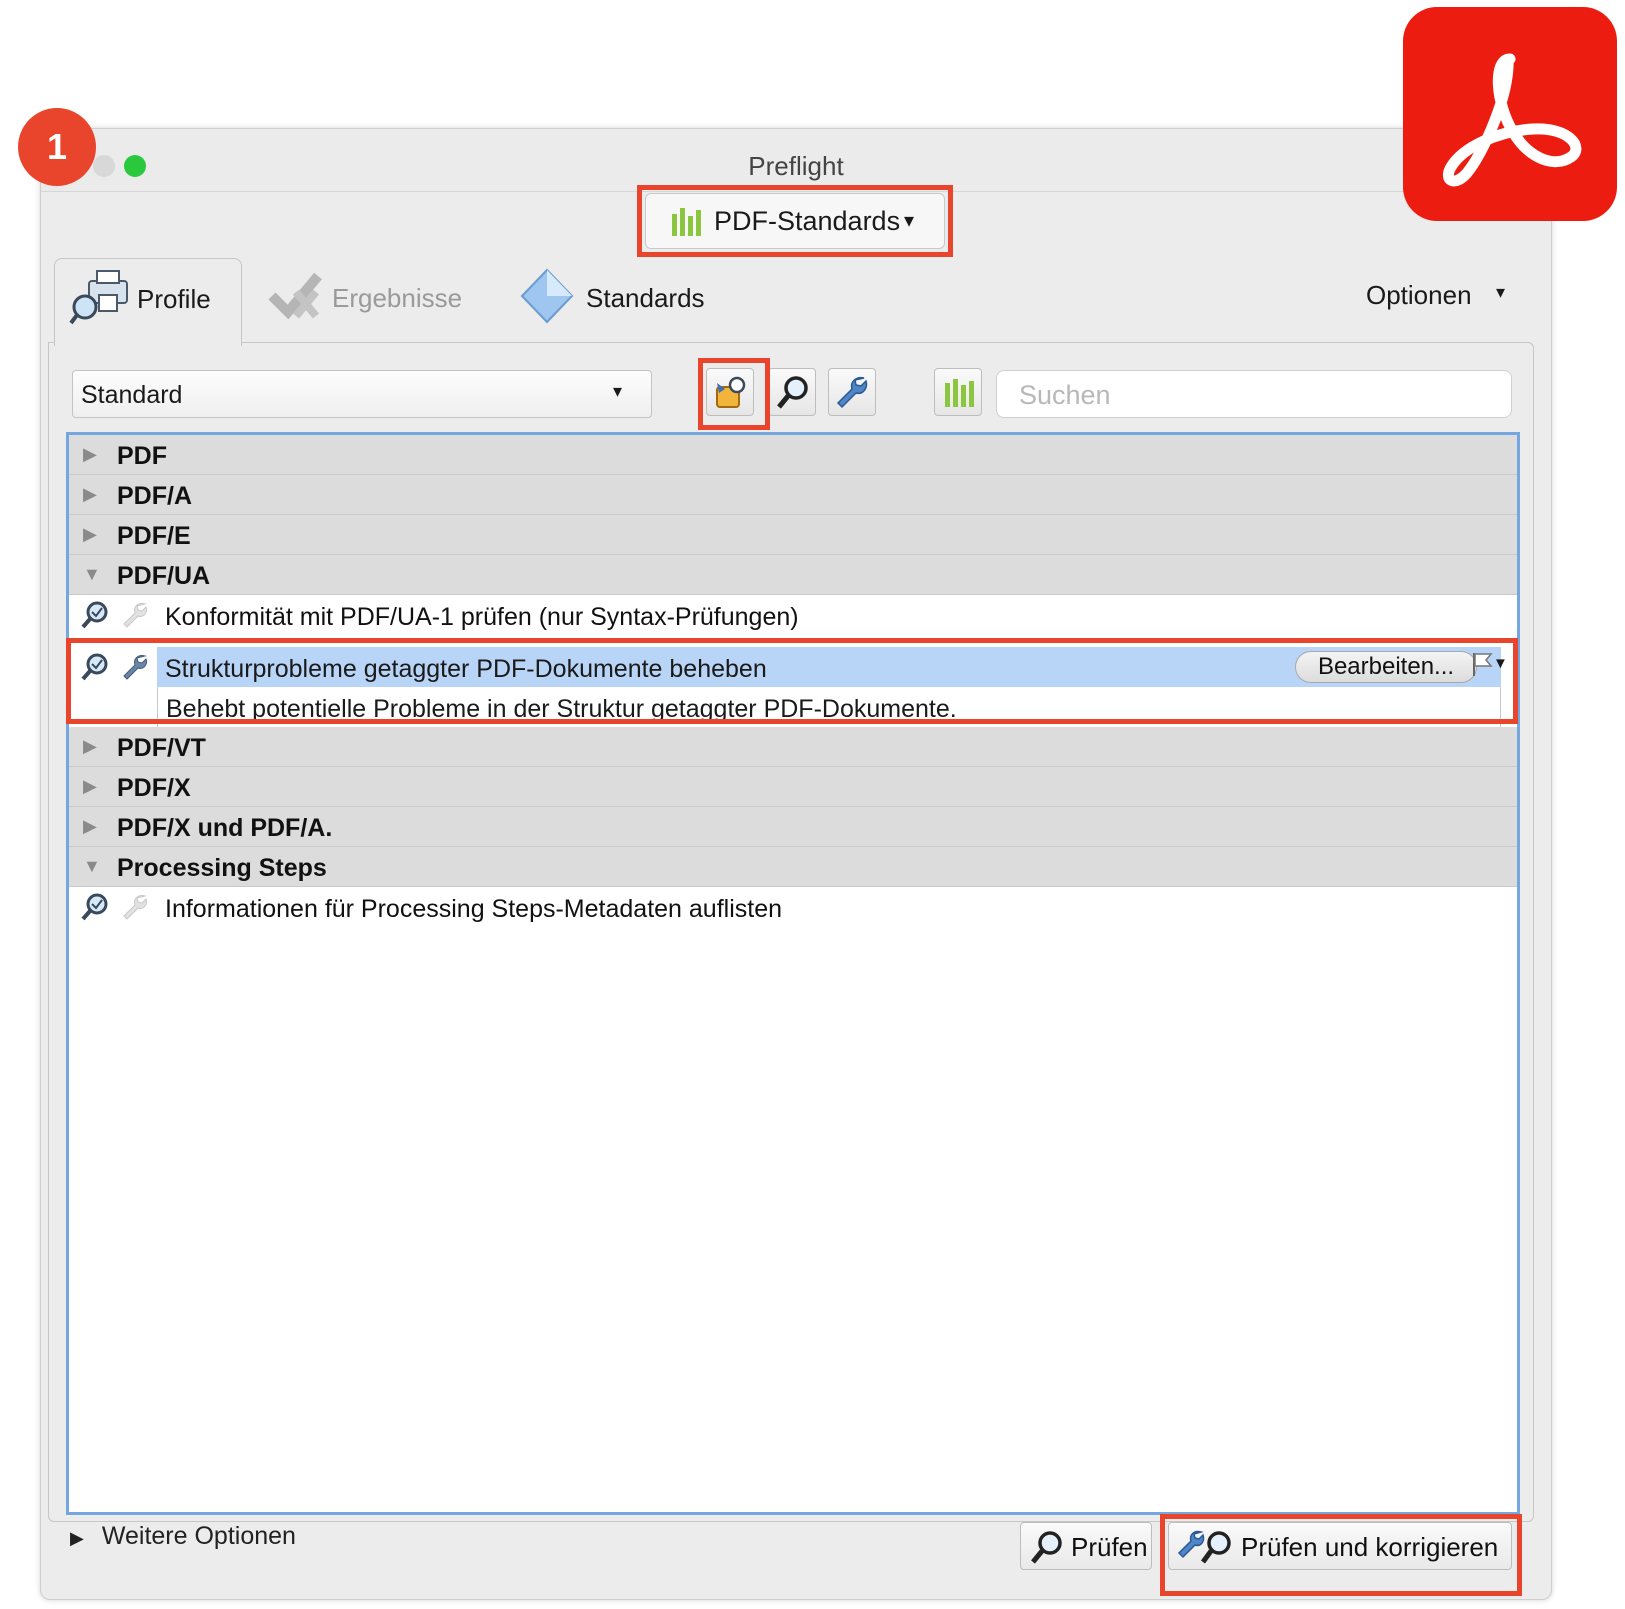 This screenshot has width=1625, height=1609. I want to click on standards-bars-icon, so click(959, 393).